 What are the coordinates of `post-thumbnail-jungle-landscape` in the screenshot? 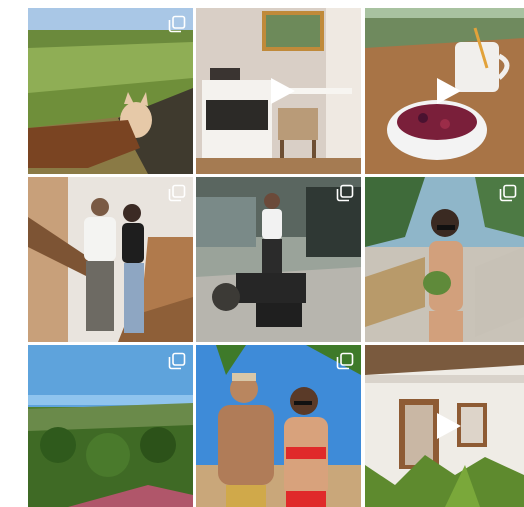 It's located at (110, 426).